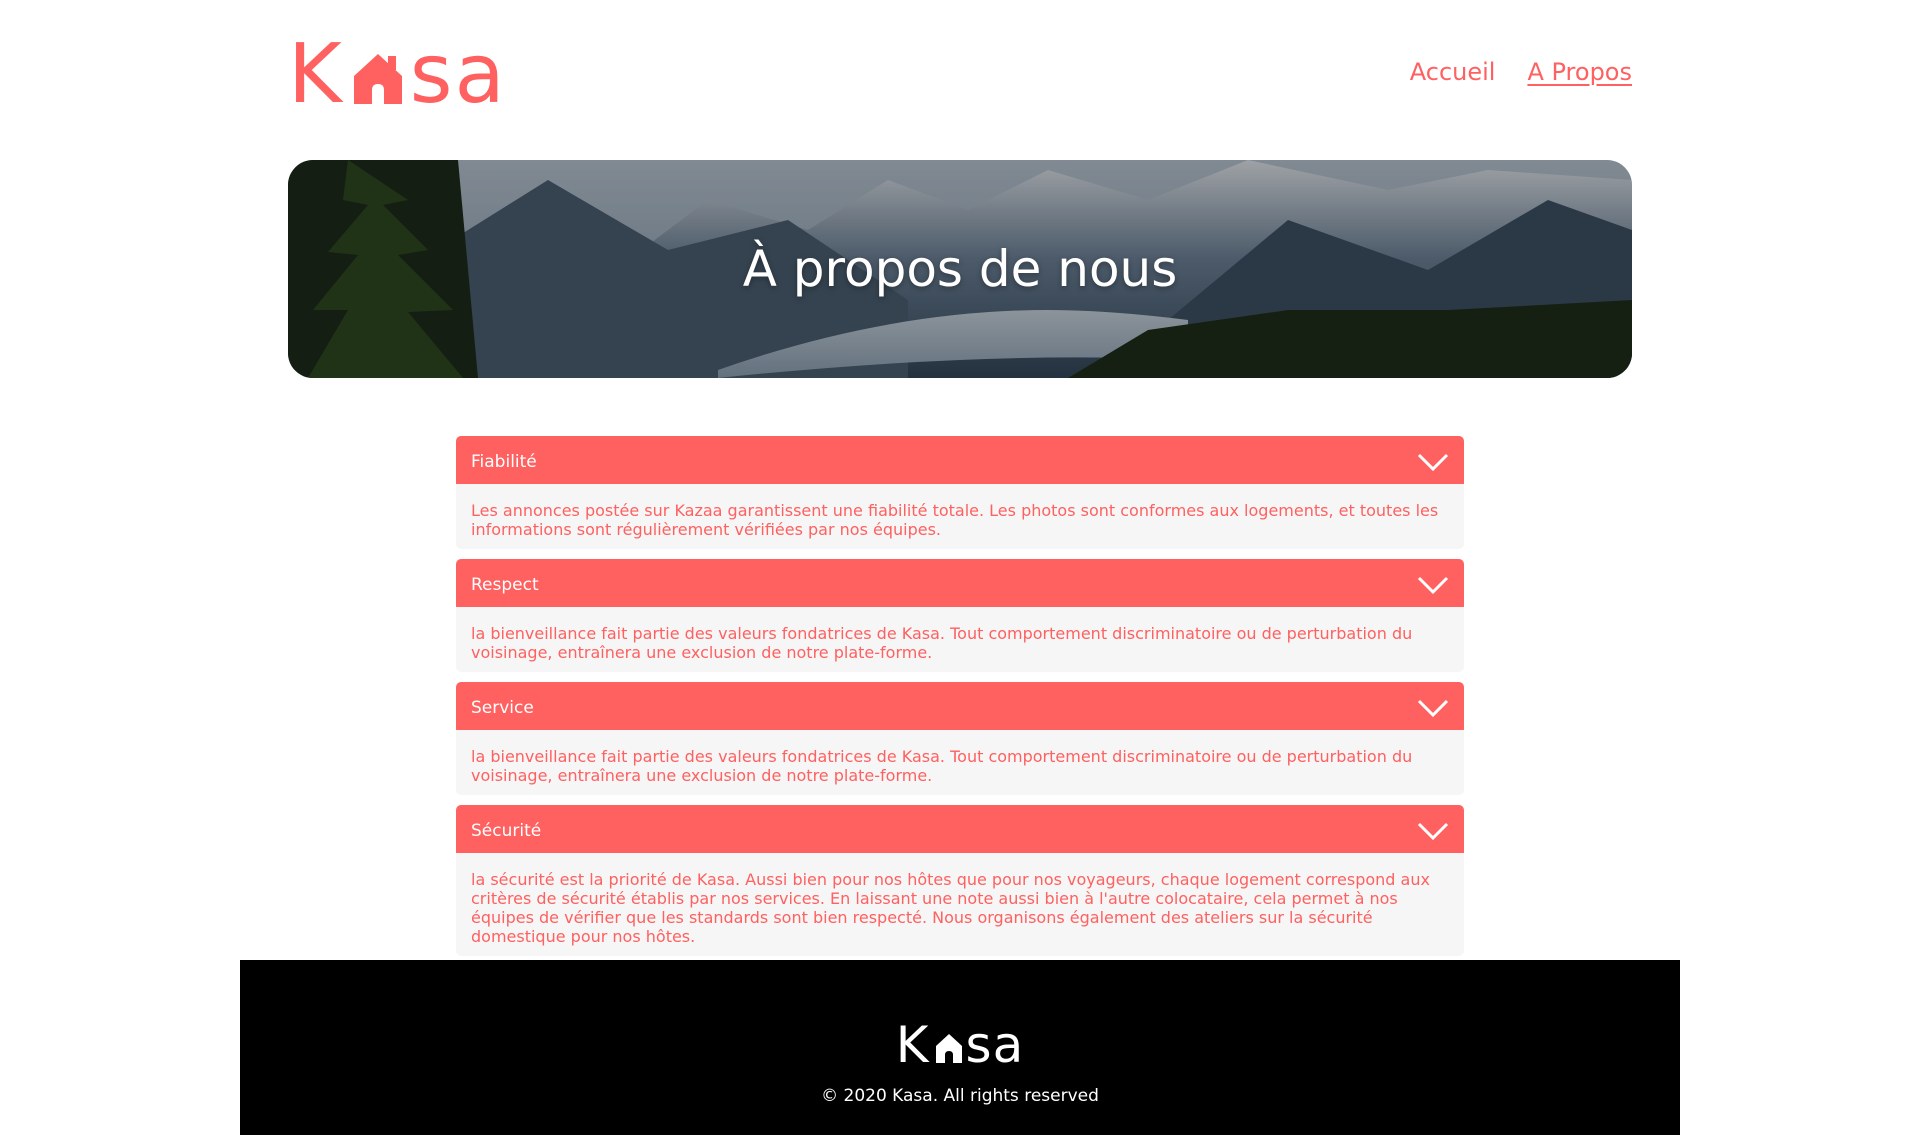 The image size is (1920, 1135). What do you see at coordinates (502, 708) in the screenshot?
I see `collapse-title: Service` at bounding box center [502, 708].